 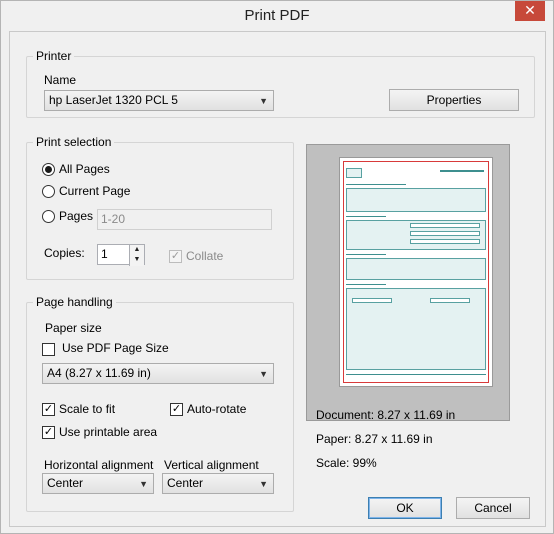 I want to click on title-bar: Print PDF ✕, so click(x=277, y=16).